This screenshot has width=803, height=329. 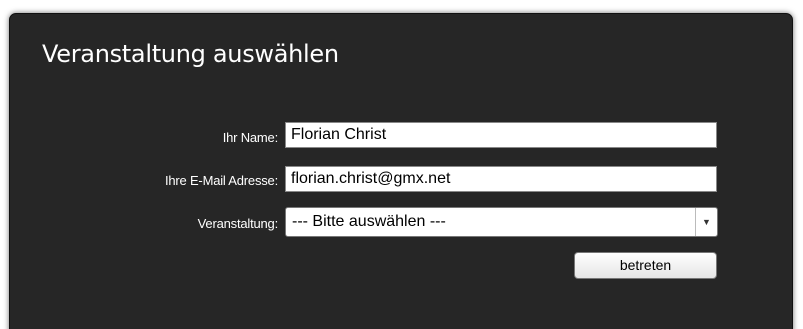 I want to click on page-title: Veranstaltung auswählen, so click(x=190, y=54).